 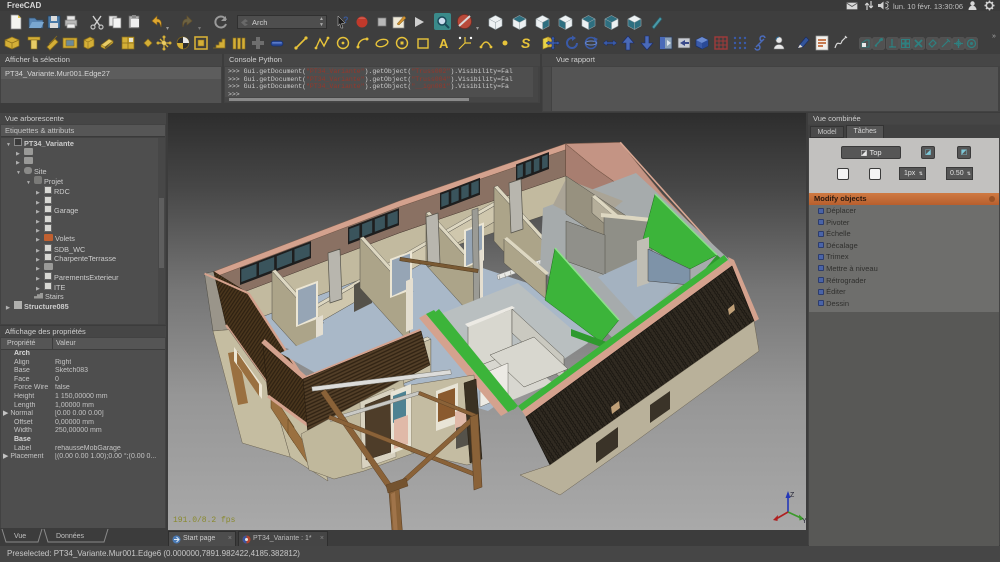 I want to click on svg-text: Y, so click(x=804, y=521).